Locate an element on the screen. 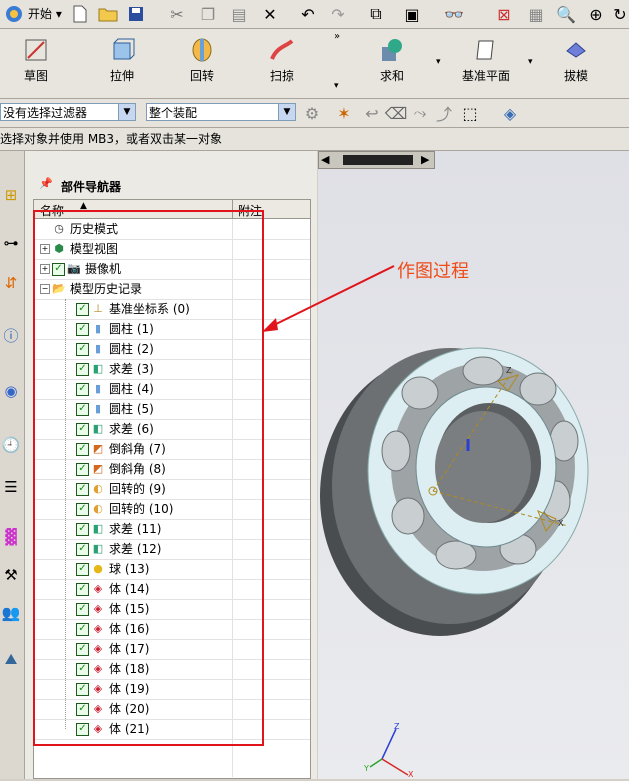 The image size is (629, 781). extrude-button: 拉伸 is located at coordinates (122, 63).